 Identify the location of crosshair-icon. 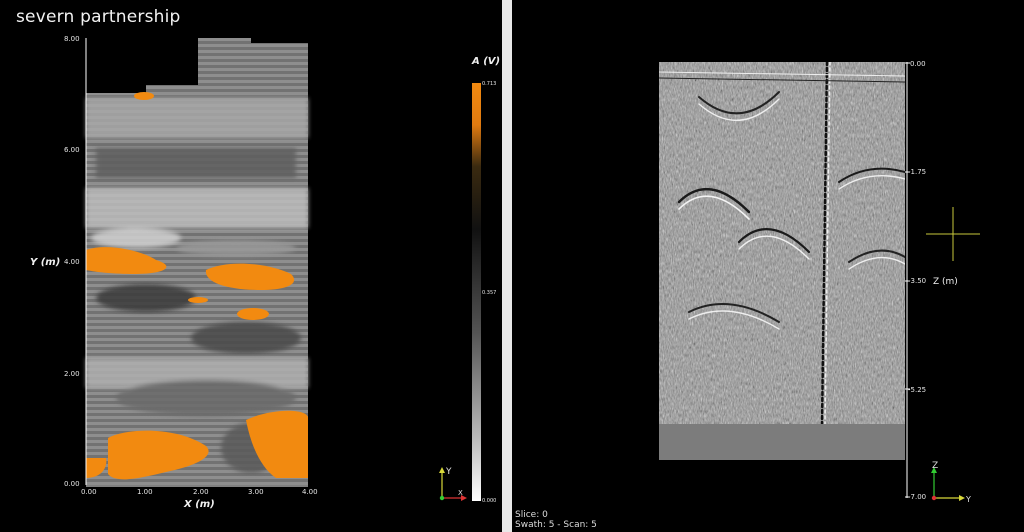
(953, 234).